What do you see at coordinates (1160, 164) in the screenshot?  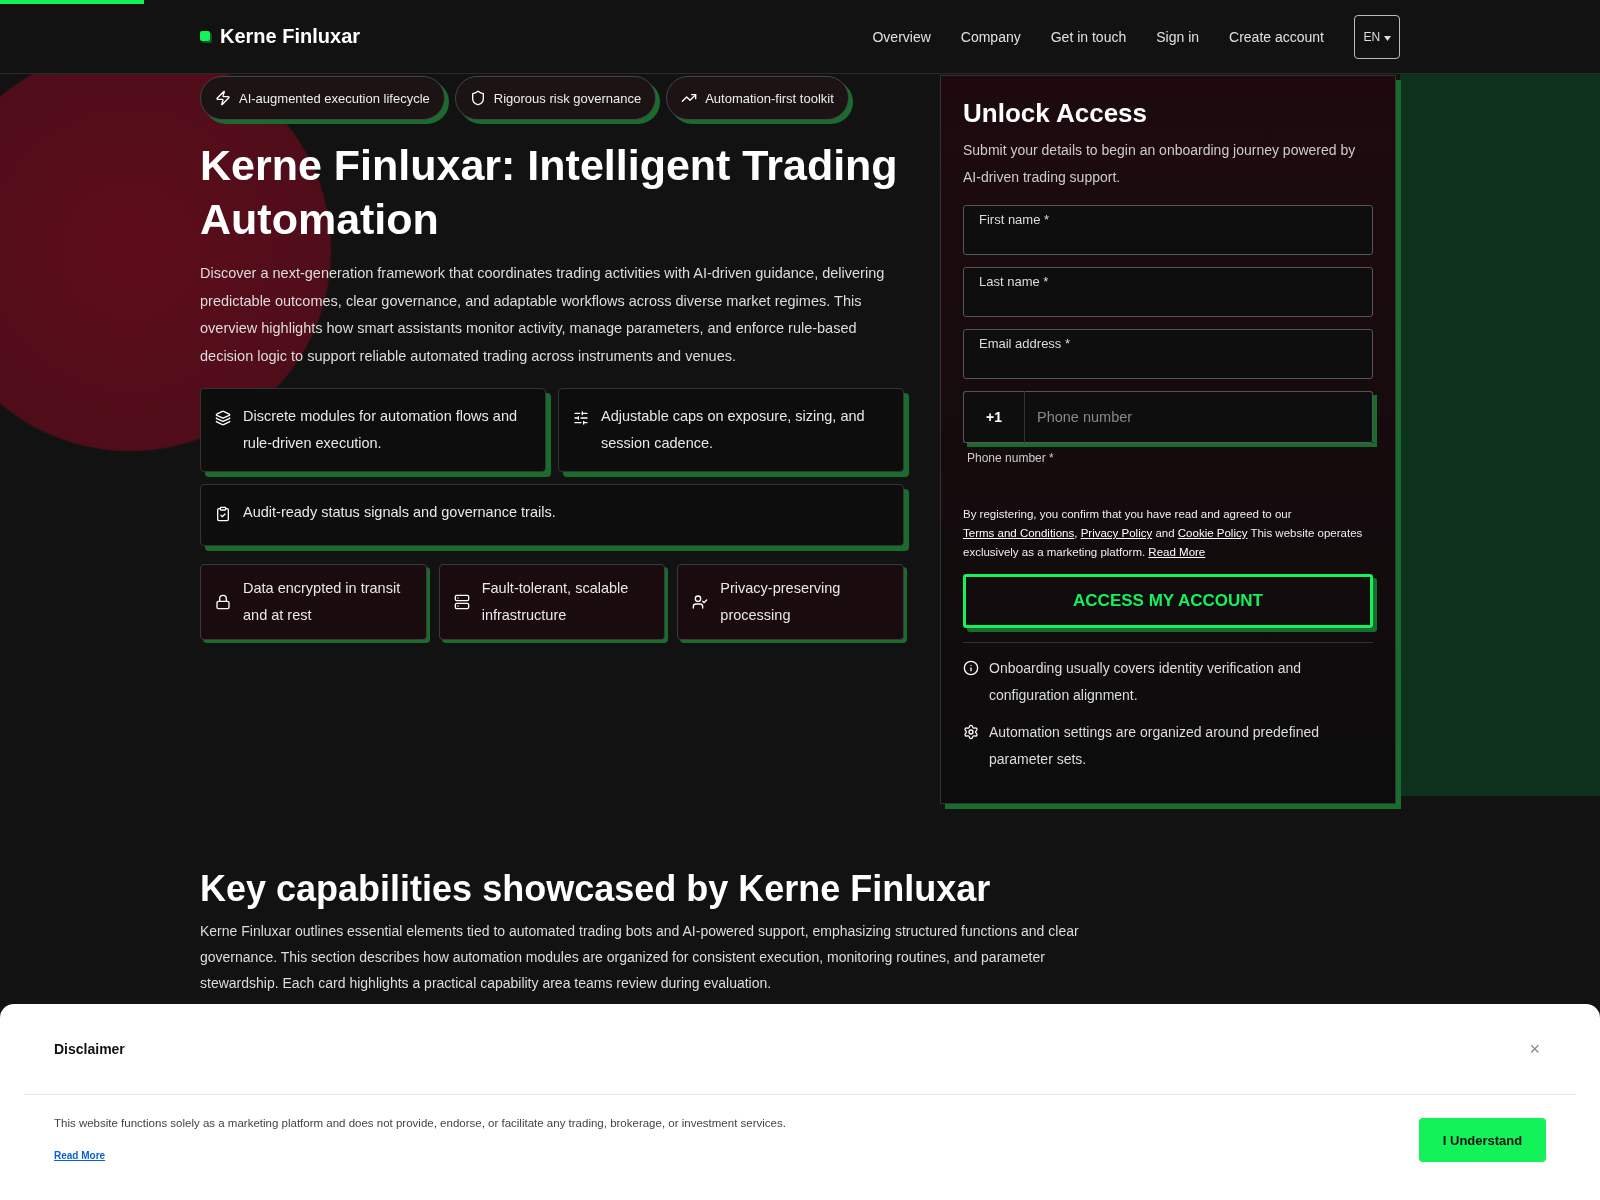 I see `form-subtitle: Submit your details to begin an onboarding journey powered by AI-driven trading support.` at bounding box center [1160, 164].